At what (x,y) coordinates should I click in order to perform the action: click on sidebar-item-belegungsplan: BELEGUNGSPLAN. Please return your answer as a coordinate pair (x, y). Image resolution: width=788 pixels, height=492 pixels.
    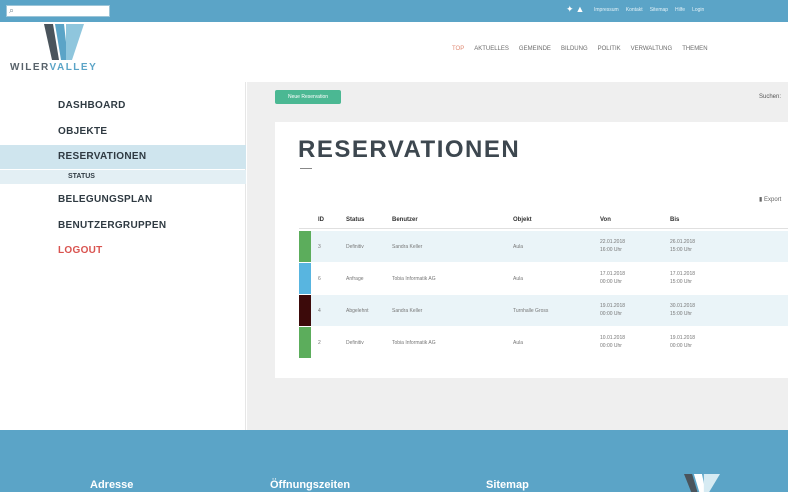
    Looking at the image, I should click on (105, 199).